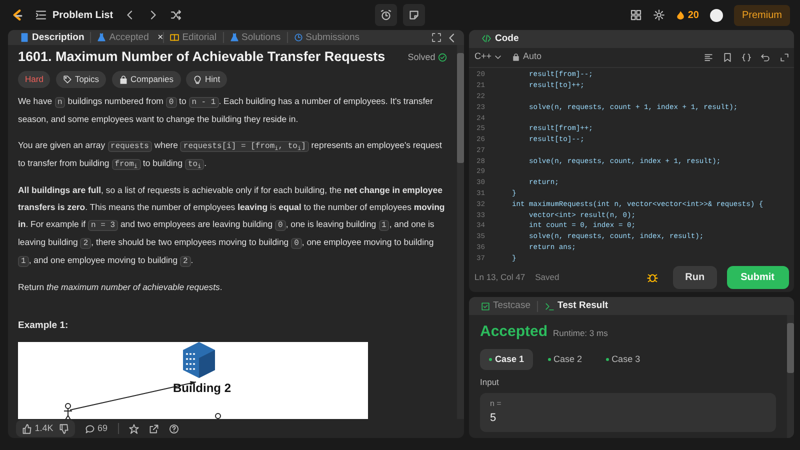  I want to click on document-icon, so click(24, 37).